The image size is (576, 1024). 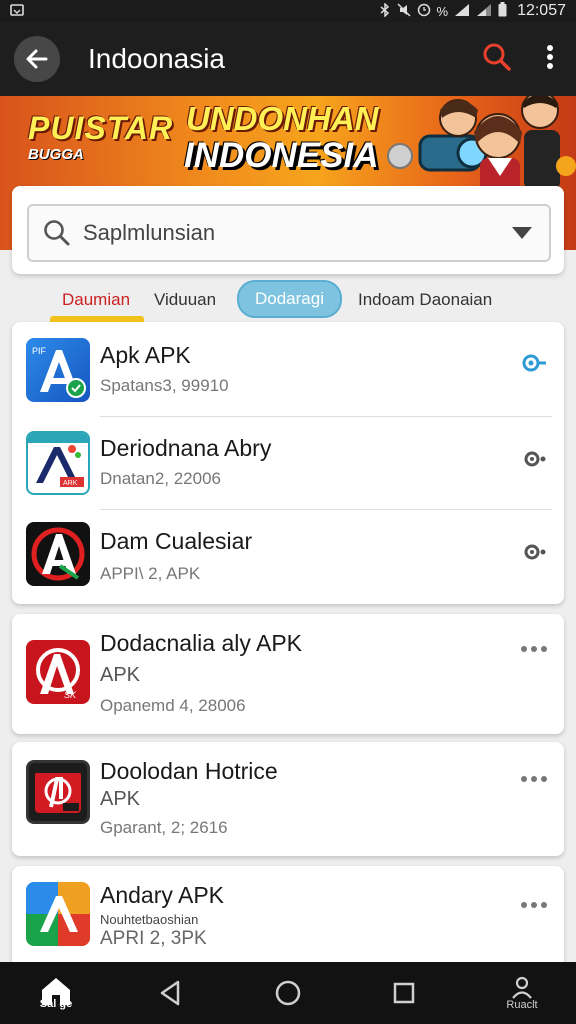 What do you see at coordinates (550, 56) in the screenshot?
I see `more-vert-icon` at bounding box center [550, 56].